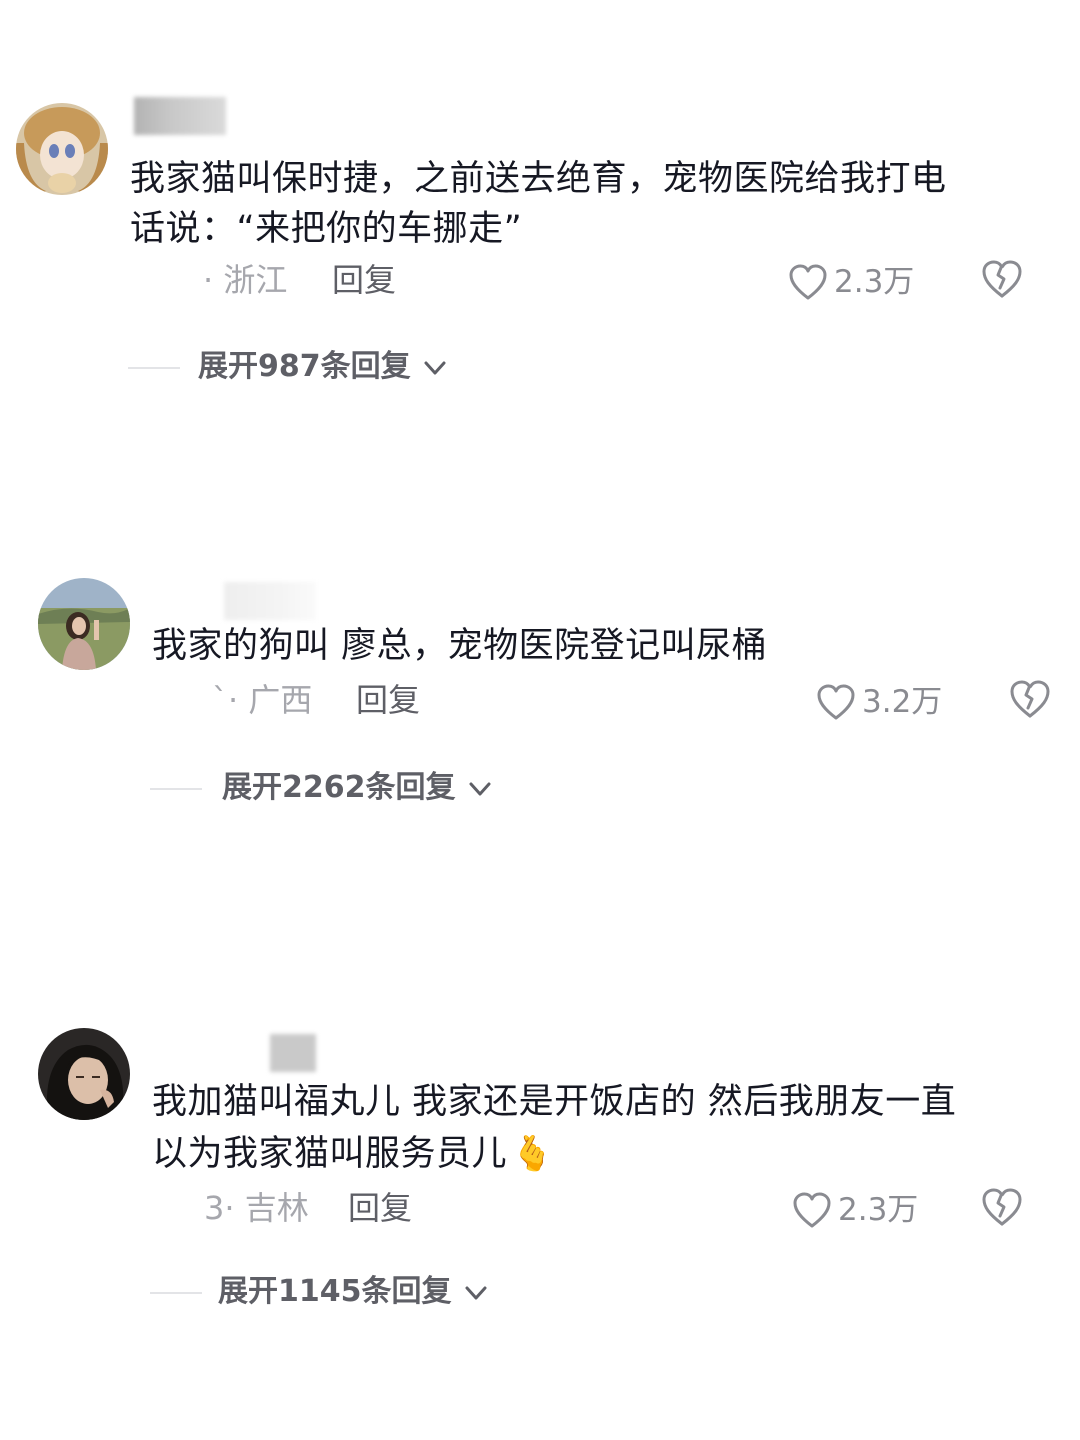 The height and width of the screenshot is (1440, 1080). I want to click on like-button: 3.2万, so click(879, 700).